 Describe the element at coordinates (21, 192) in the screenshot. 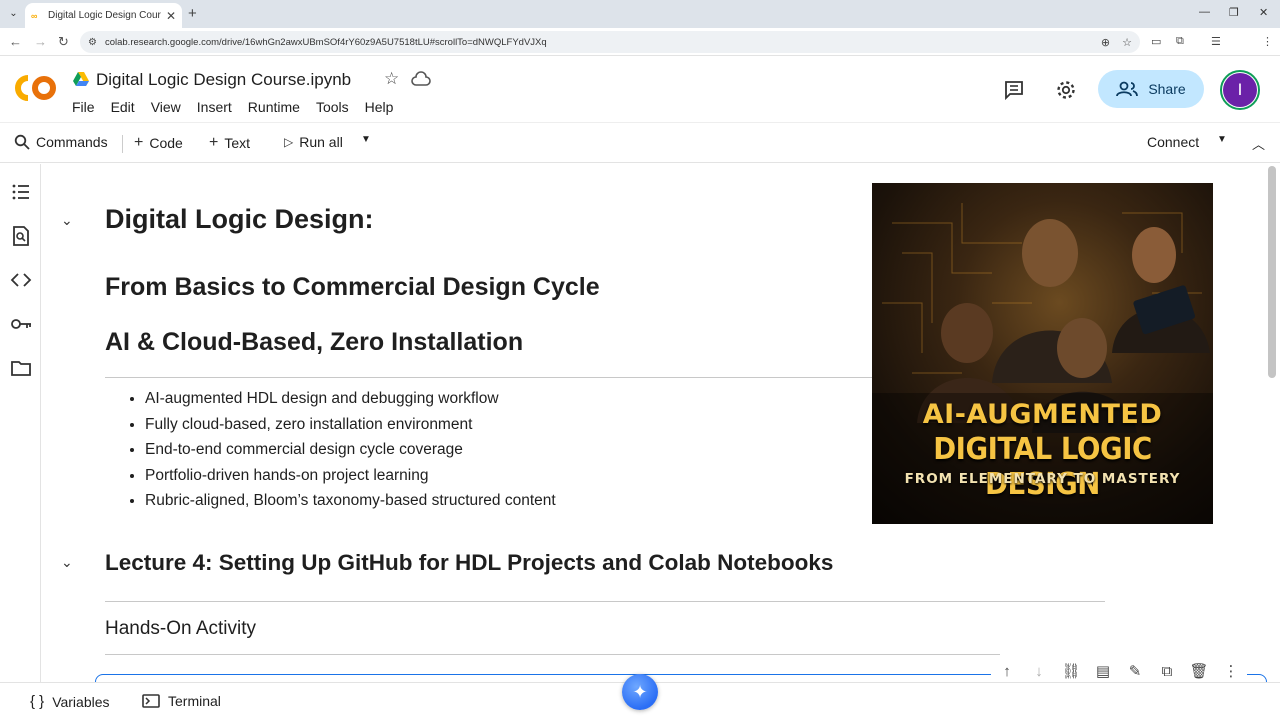

I see `table-of-contents-icon` at that location.